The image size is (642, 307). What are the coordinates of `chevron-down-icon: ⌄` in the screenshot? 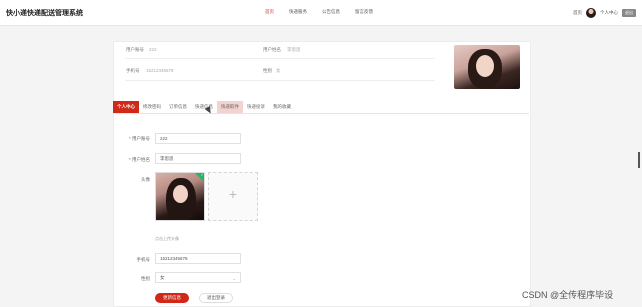 It's located at (234, 278).